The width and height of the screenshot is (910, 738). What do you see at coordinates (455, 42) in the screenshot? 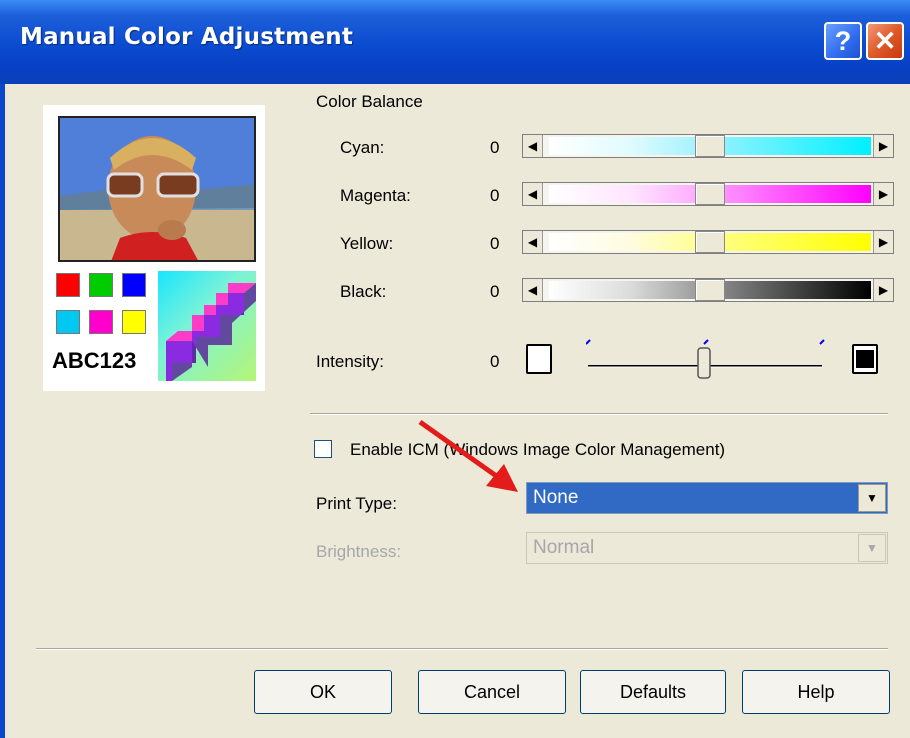
I see `title-bar: Manual Color Adjustment ? ✕` at bounding box center [455, 42].